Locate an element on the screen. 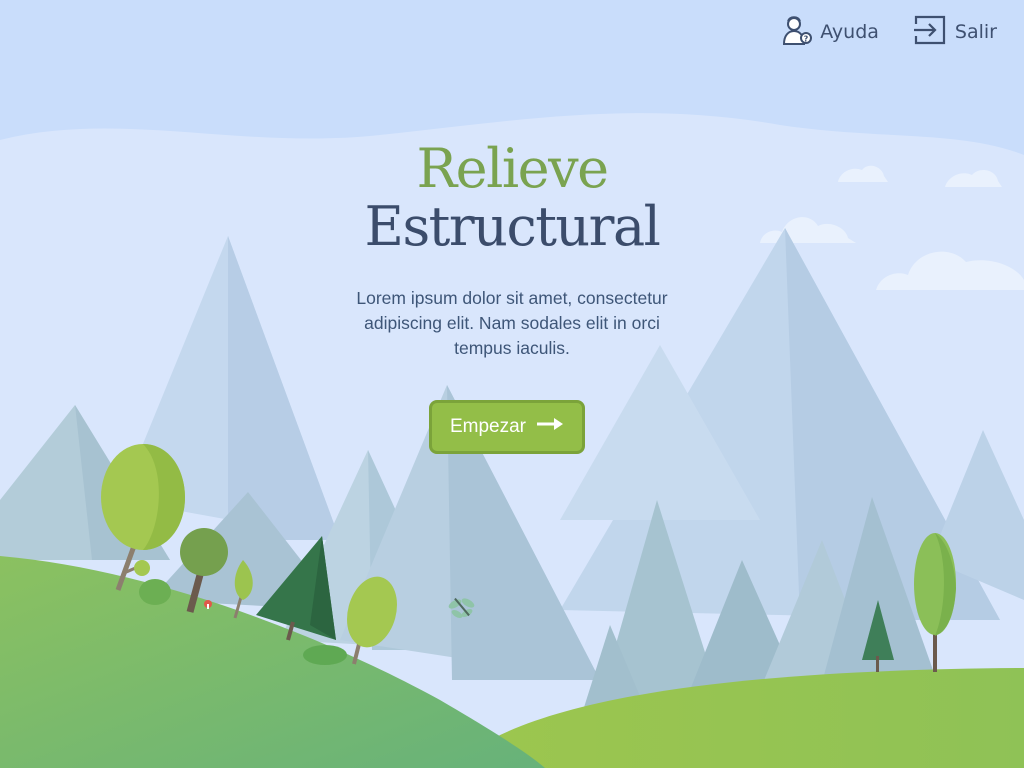  start-button: Empezar is located at coordinates (507, 427).